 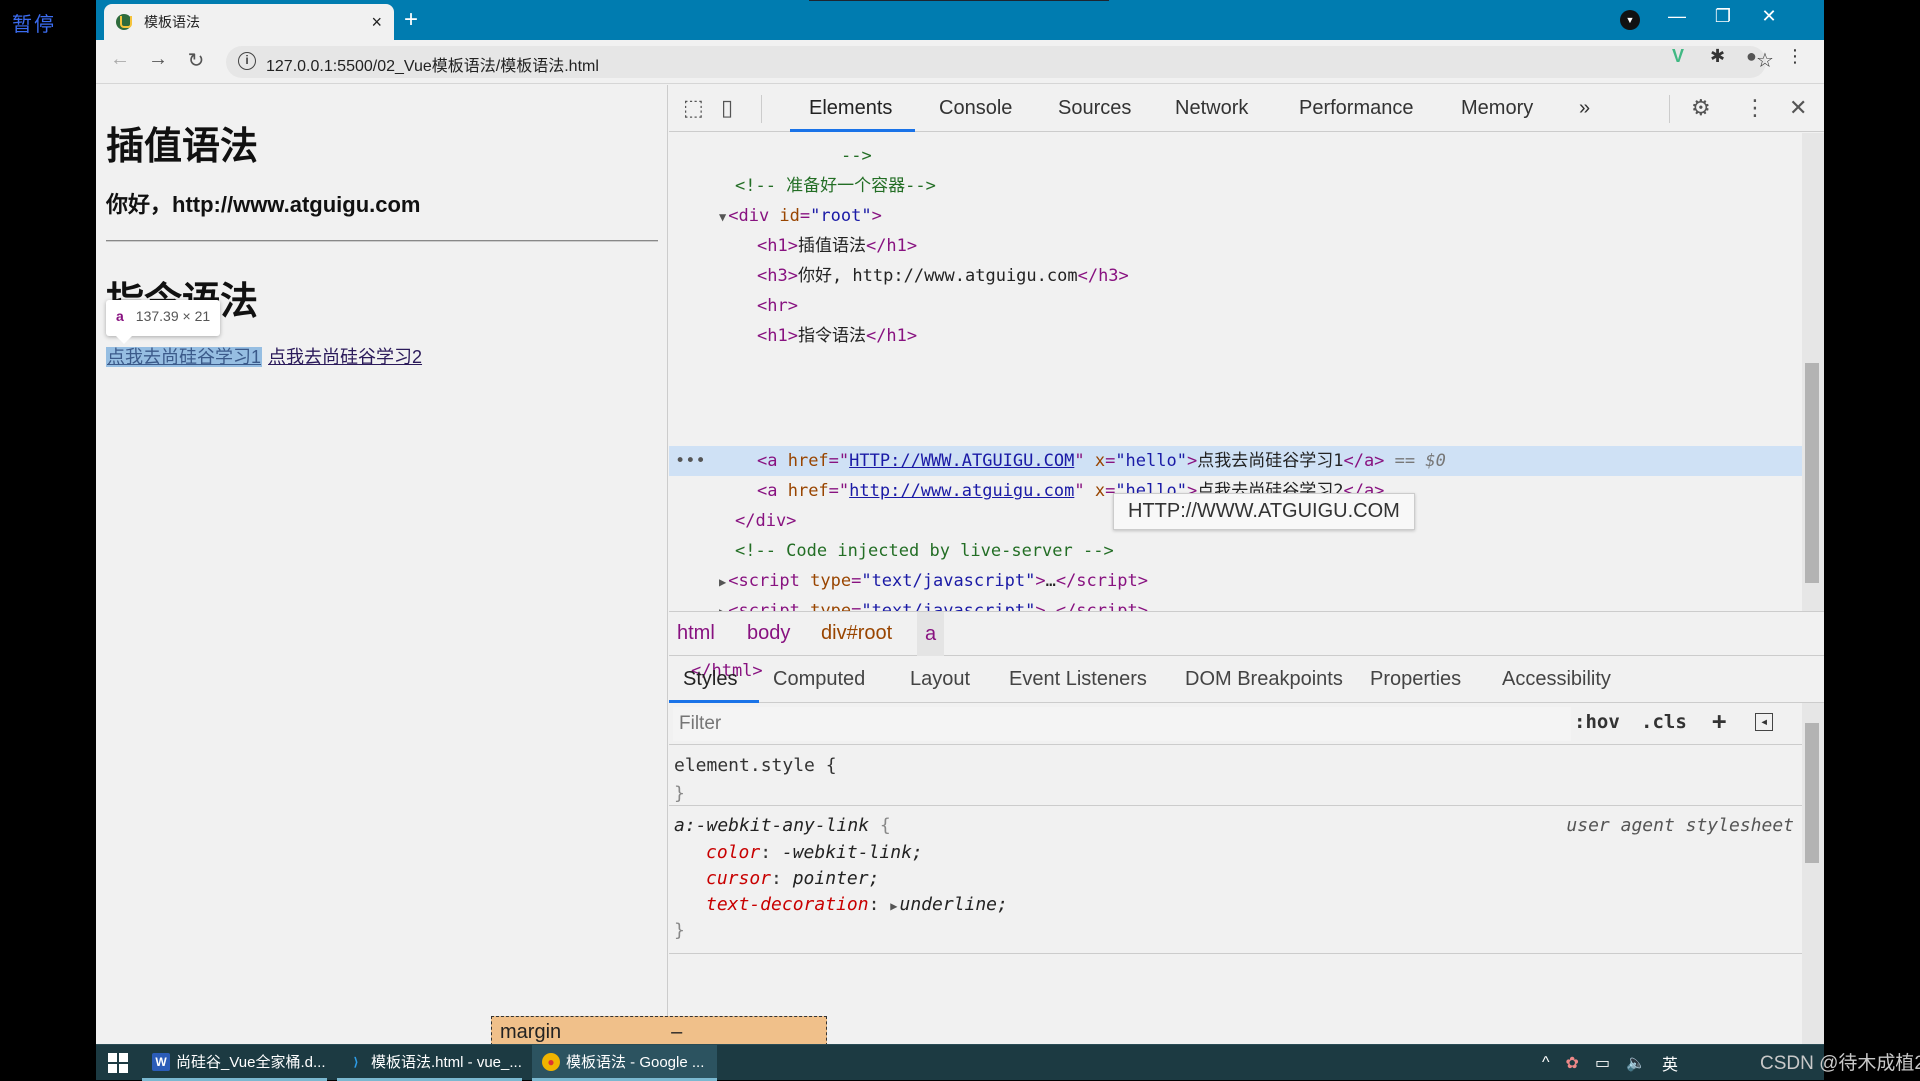 I want to click on url-text: 127.0.0.1:5500/02_Vue模板语法/模板语法.html, so click(x=432, y=64).